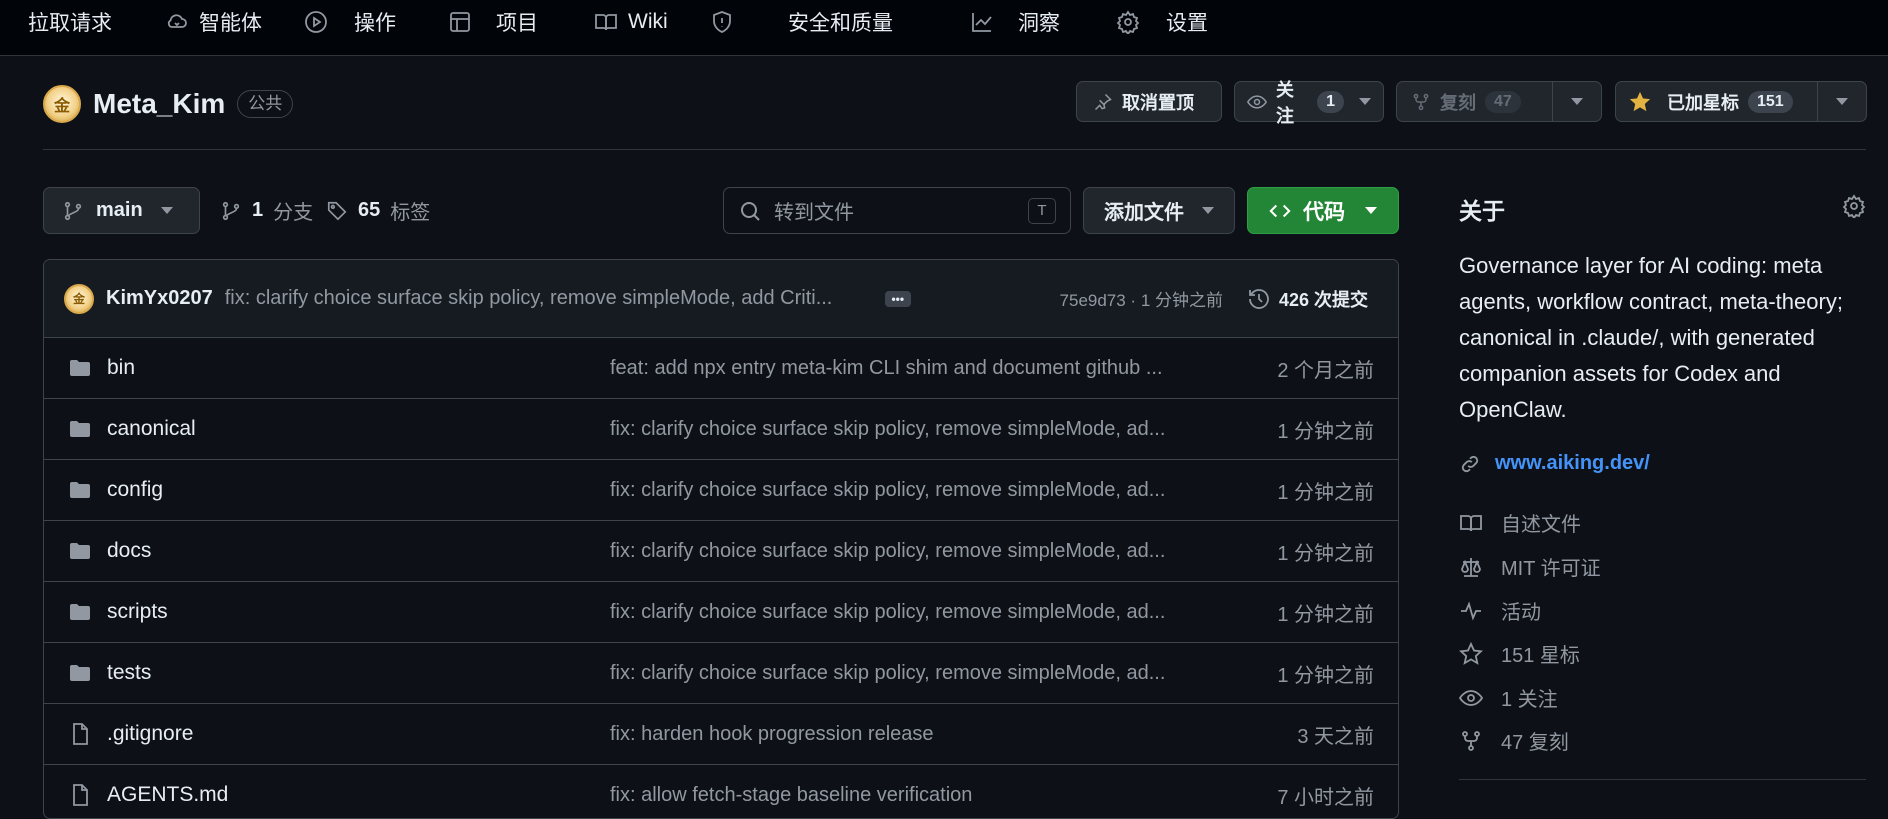 The image size is (1888, 819). I want to click on add-file-label: 添加文件, so click(1144, 213).